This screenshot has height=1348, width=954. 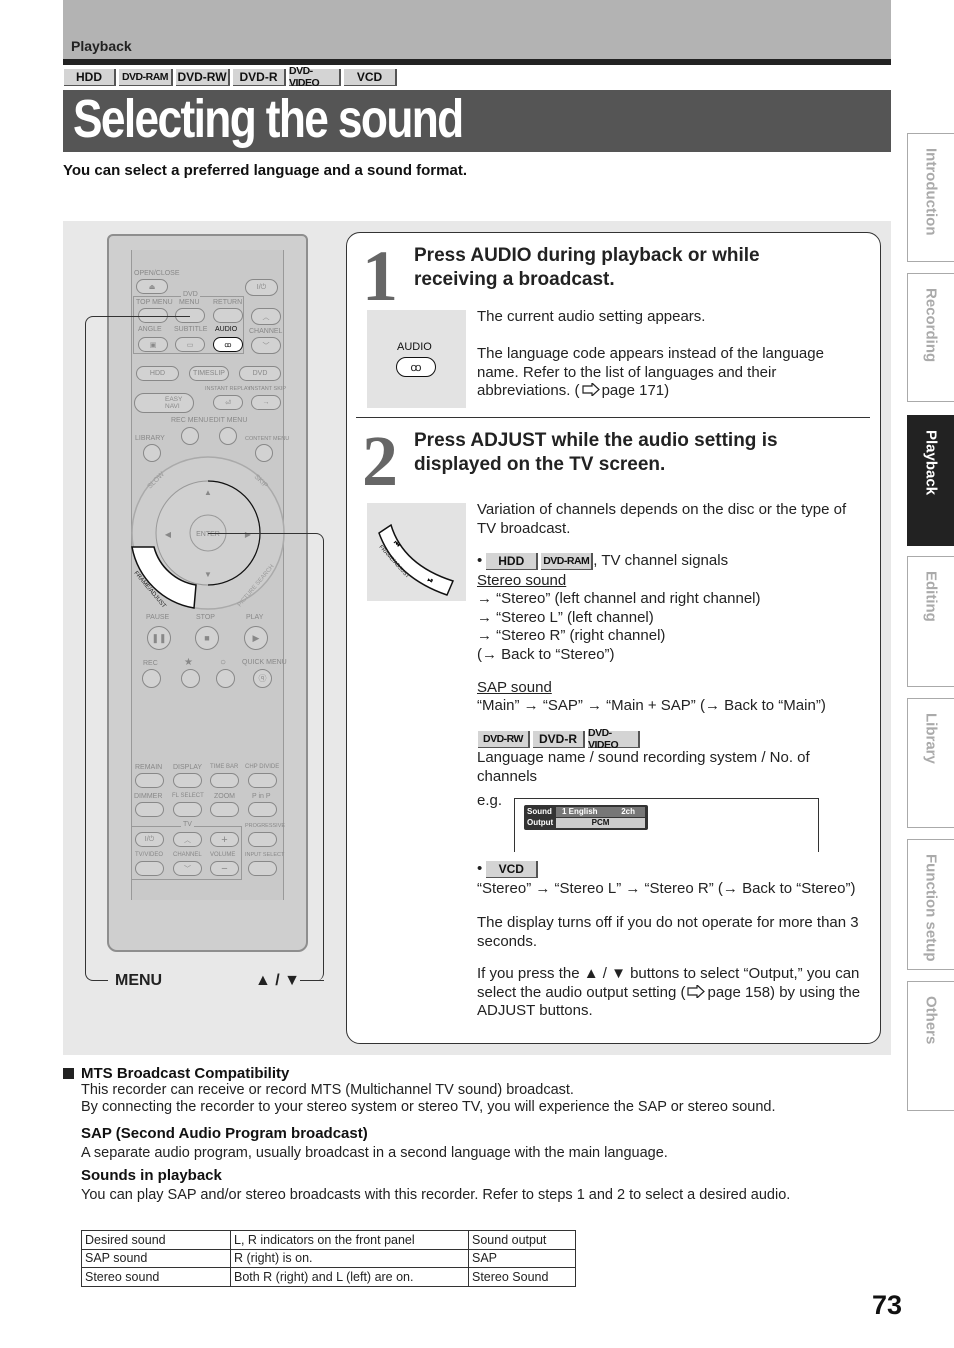 I want to click on instant-skip-label: INSTANT SKIP, so click(x=268, y=389).